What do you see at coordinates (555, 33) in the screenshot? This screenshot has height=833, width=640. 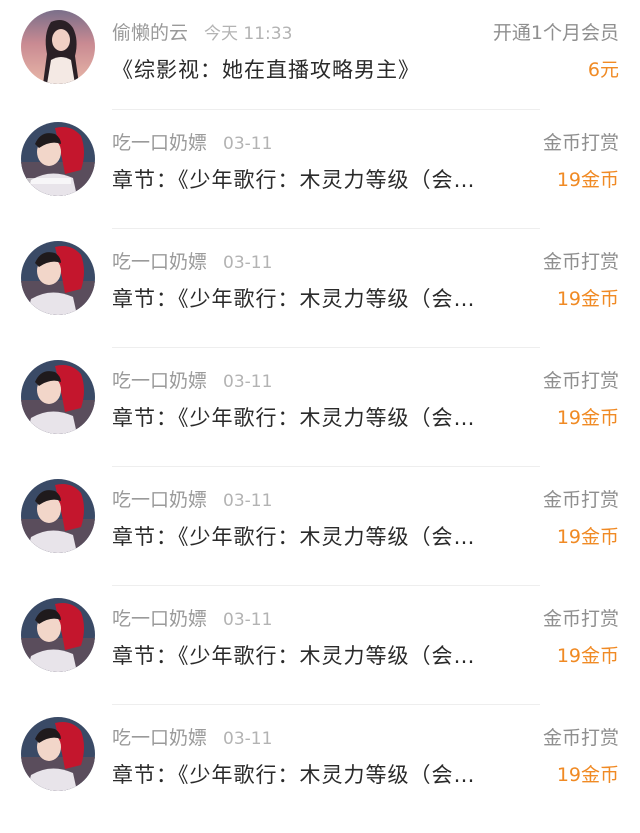 I see `record-action: 开通1个月会员` at bounding box center [555, 33].